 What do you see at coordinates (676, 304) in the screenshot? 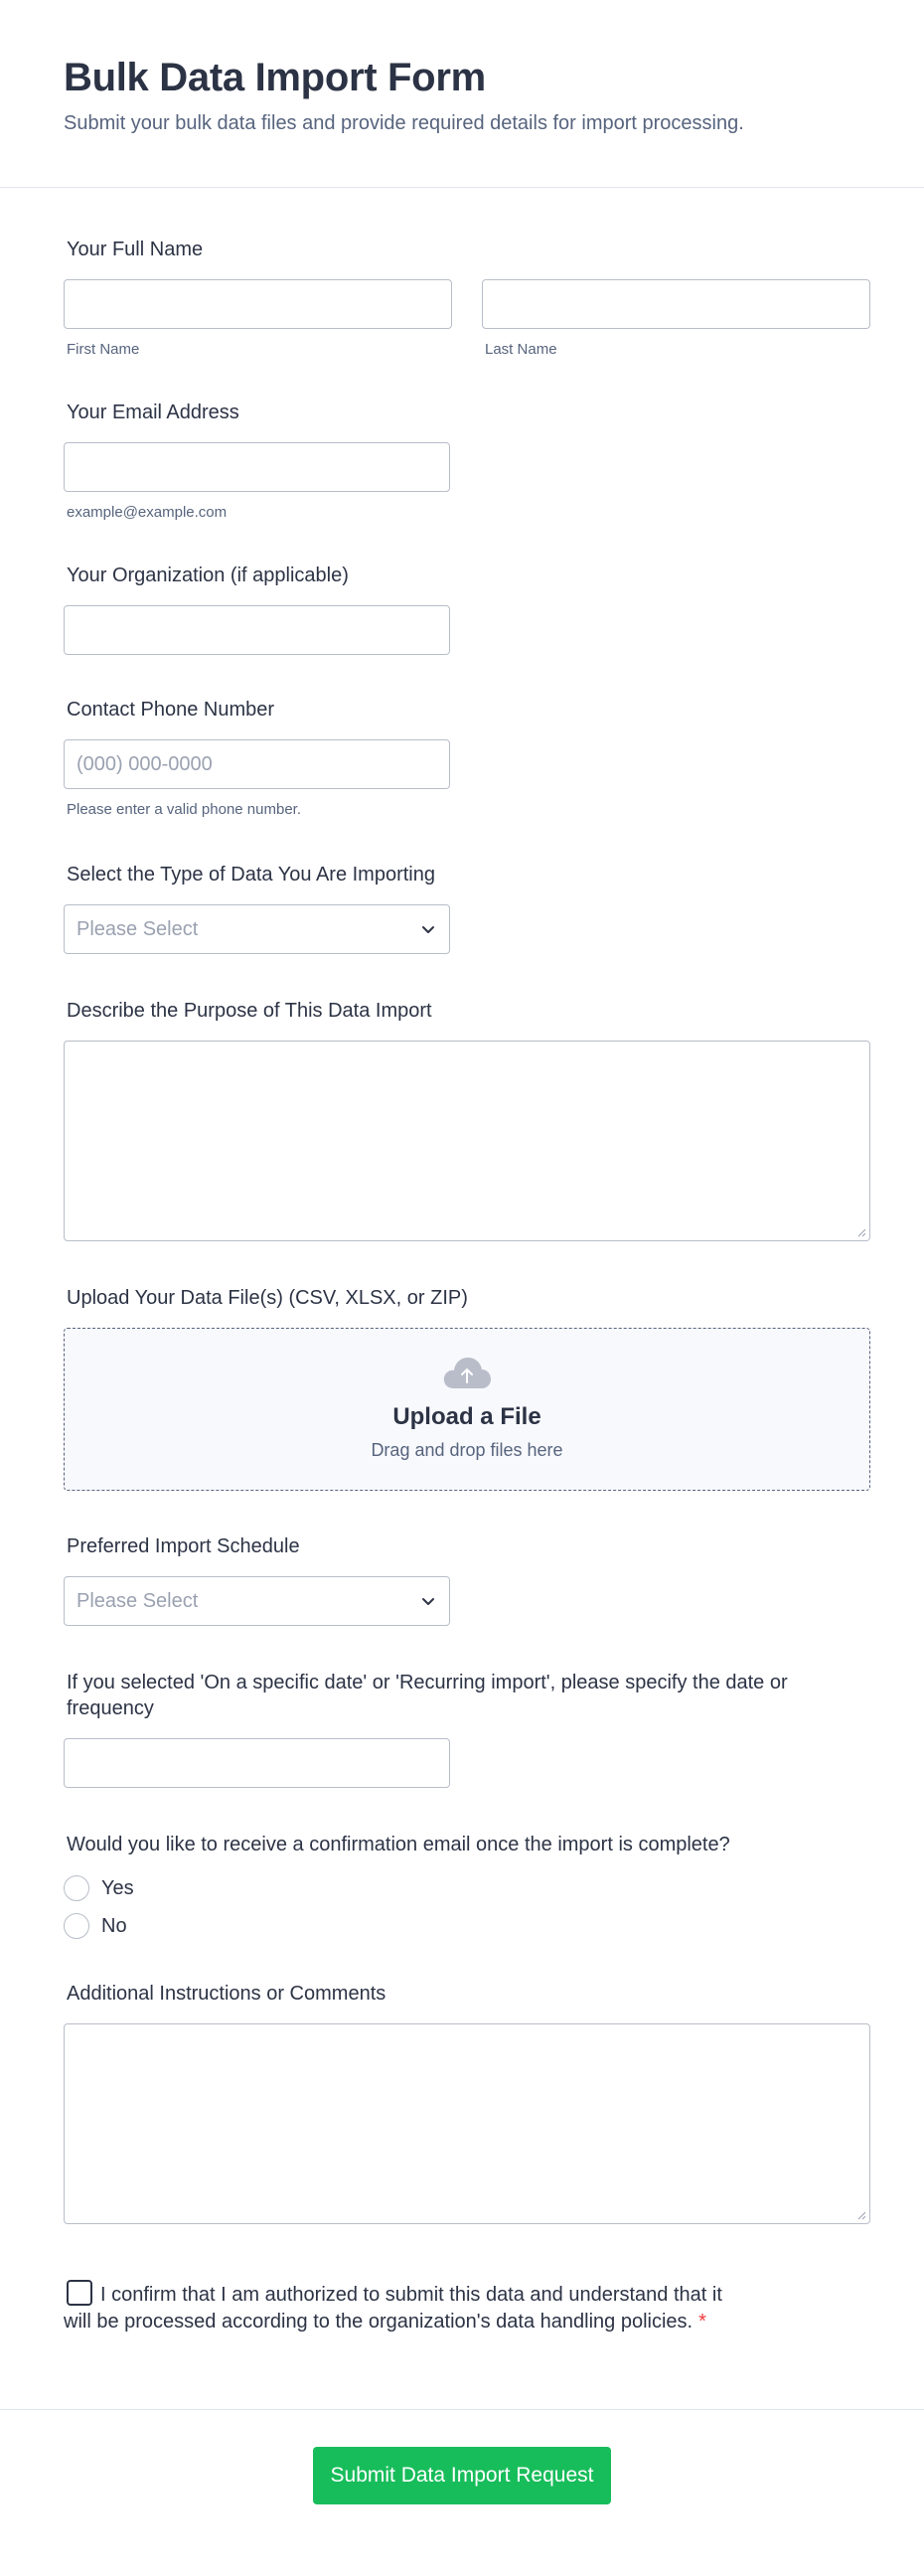
I see `last-name-input` at bounding box center [676, 304].